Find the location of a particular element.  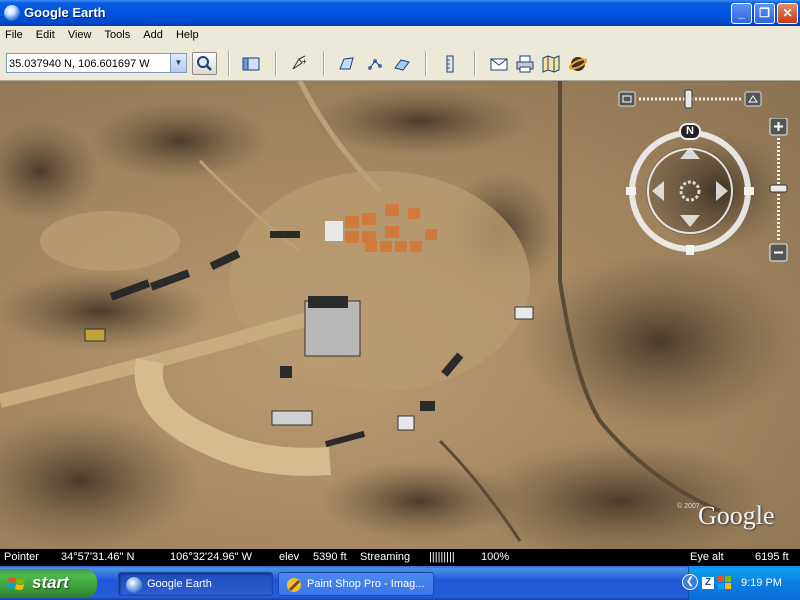

windows-flag-icon is located at coordinates (725, 583).